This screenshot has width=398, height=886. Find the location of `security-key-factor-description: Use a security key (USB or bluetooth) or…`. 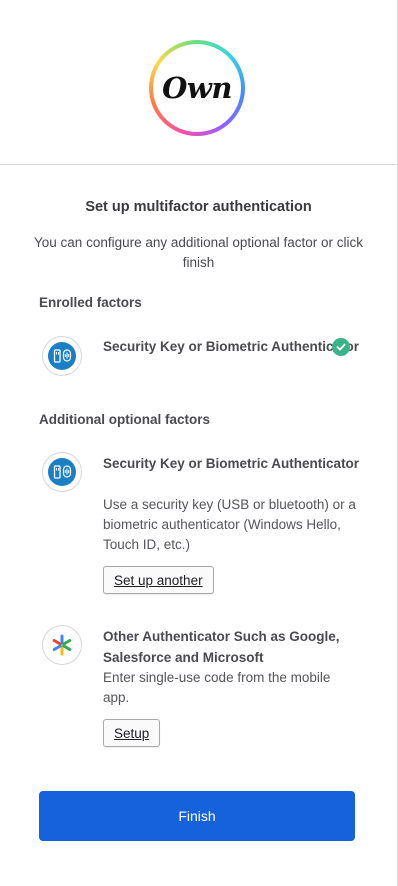

security-key-factor-description: Use a security key (USB or bluetooth) or… is located at coordinates (229, 524).